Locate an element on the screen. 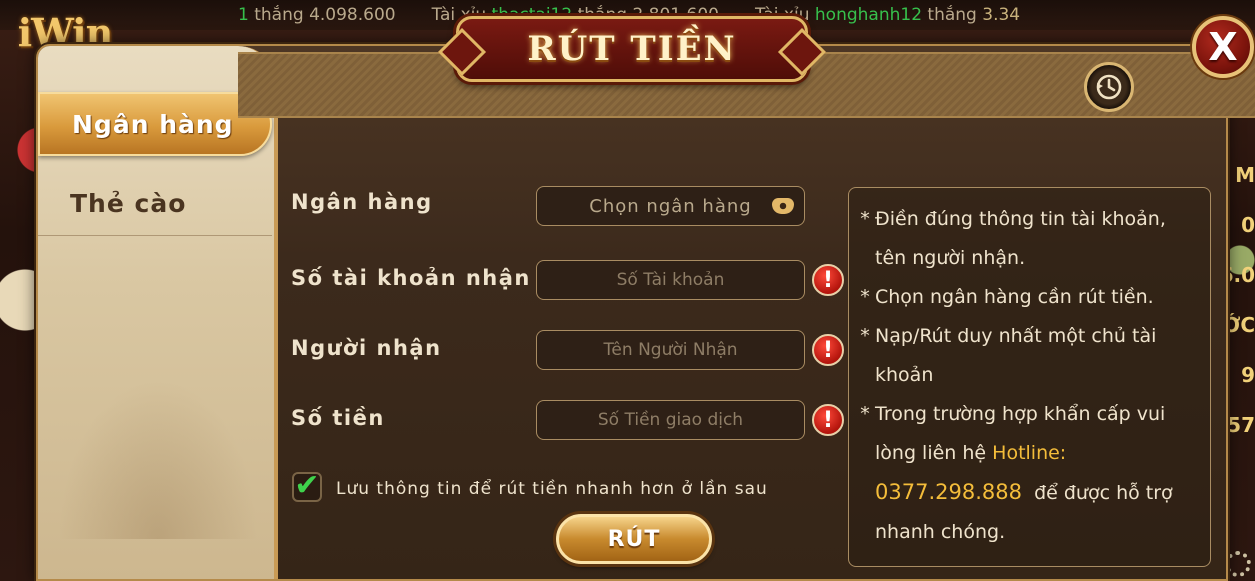 The image size is (1255, 581). bg-text: 0 is located at coordinates (1248, 225).